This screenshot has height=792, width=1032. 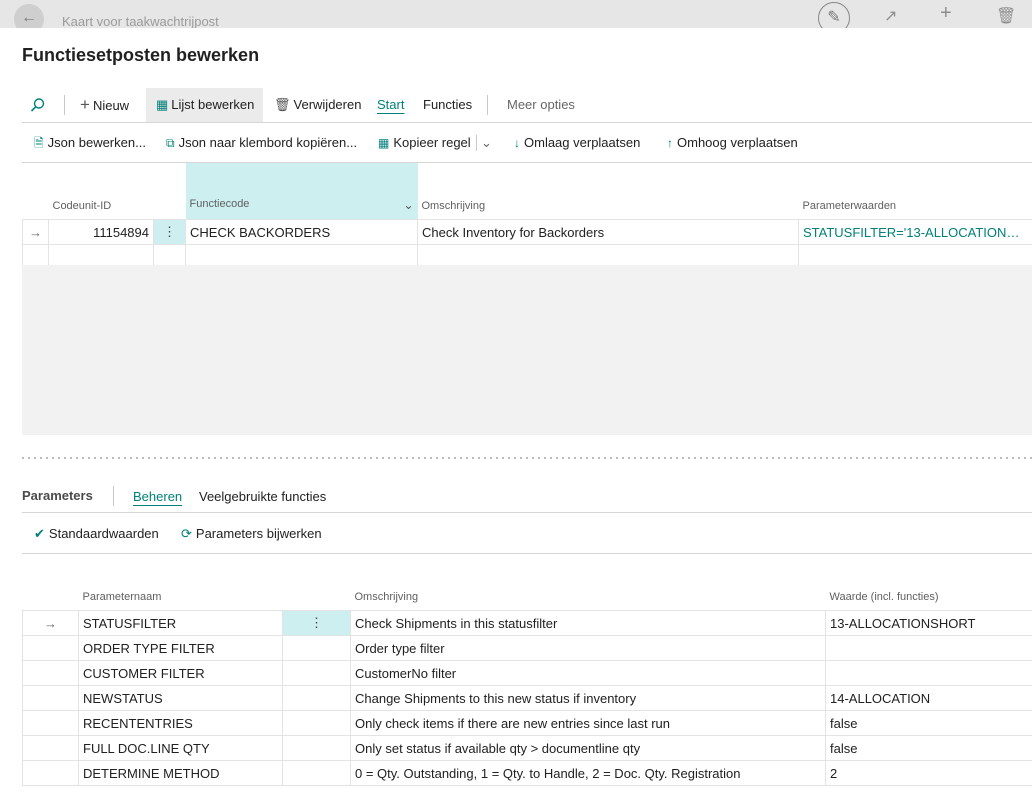 What do you see at coordinates (1006, 16) in the screenshot?
I see `delete-icon: 🗑` at bounding box center [1006, 16].